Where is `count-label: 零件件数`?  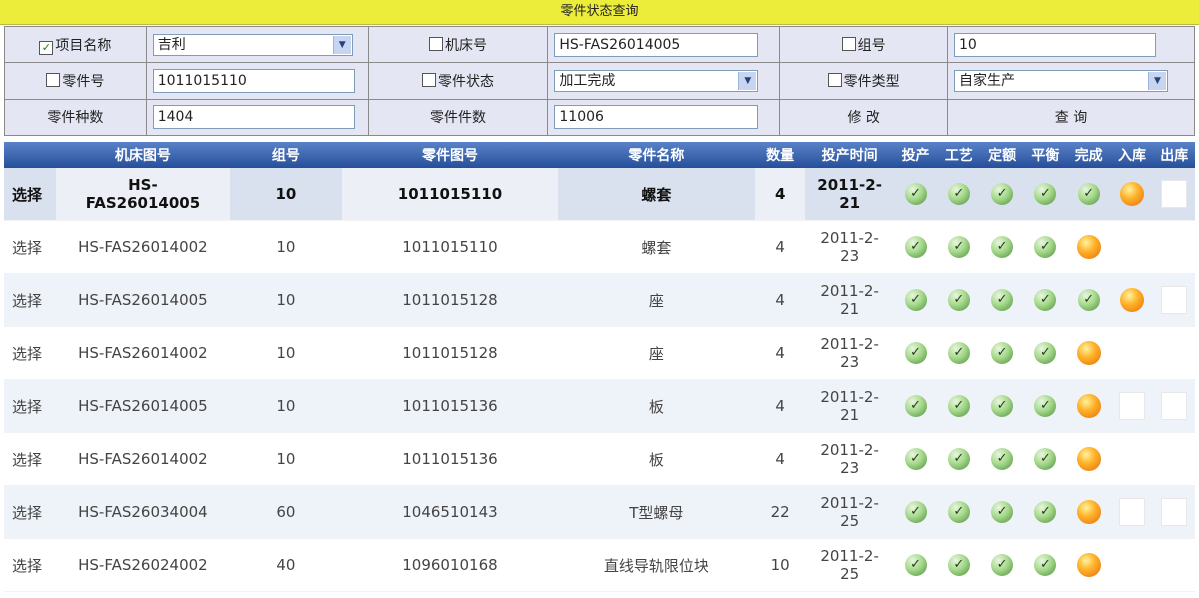
count-label: 零件件数 is located at coordinates (458, 117).